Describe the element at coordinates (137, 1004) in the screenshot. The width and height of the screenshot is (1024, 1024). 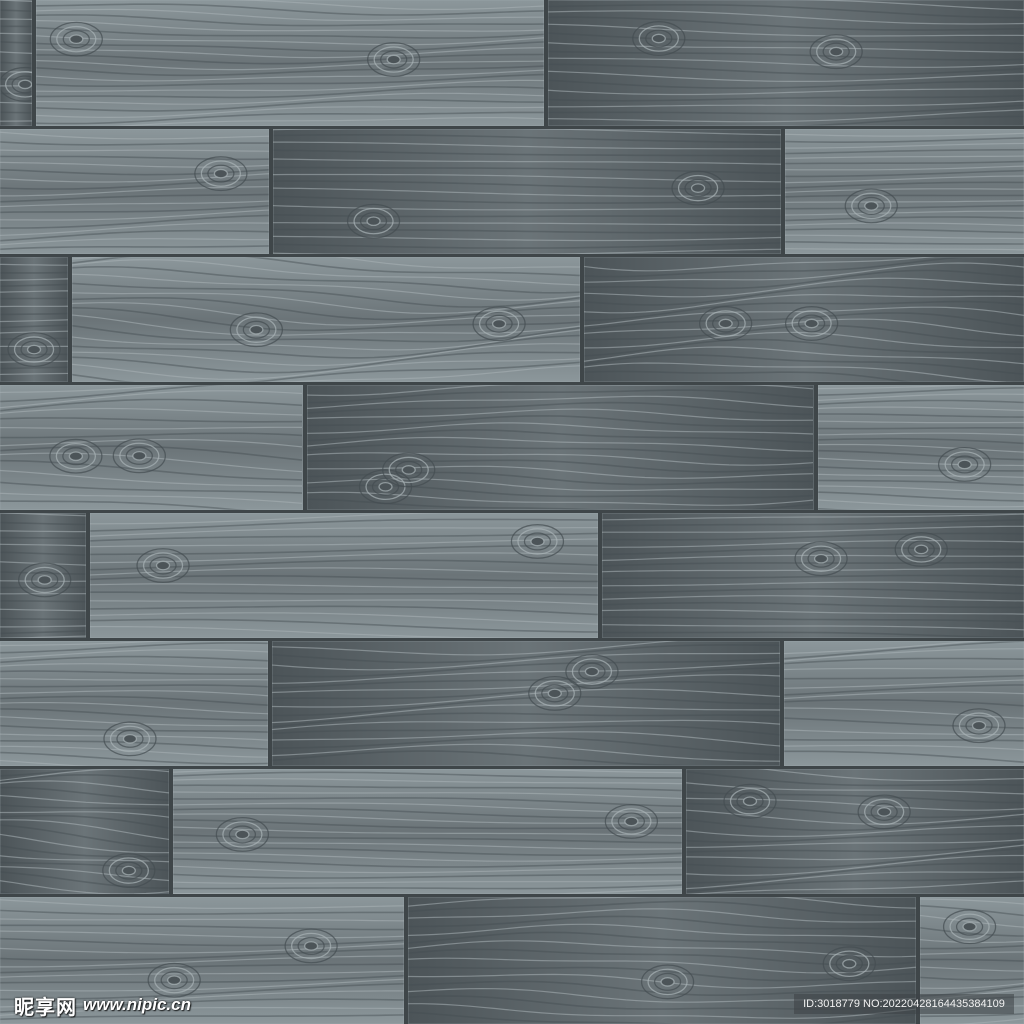
I see `watermark-site: www.nipic.cn` at that location.